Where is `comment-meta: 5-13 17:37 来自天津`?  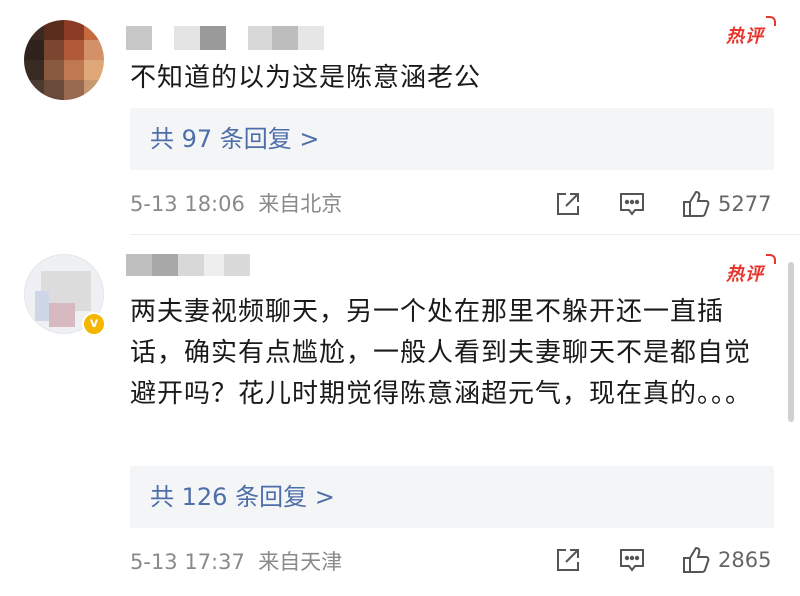
comment-meta: 5-13 17:37 来自天津 is located at coordinates (236, 562).